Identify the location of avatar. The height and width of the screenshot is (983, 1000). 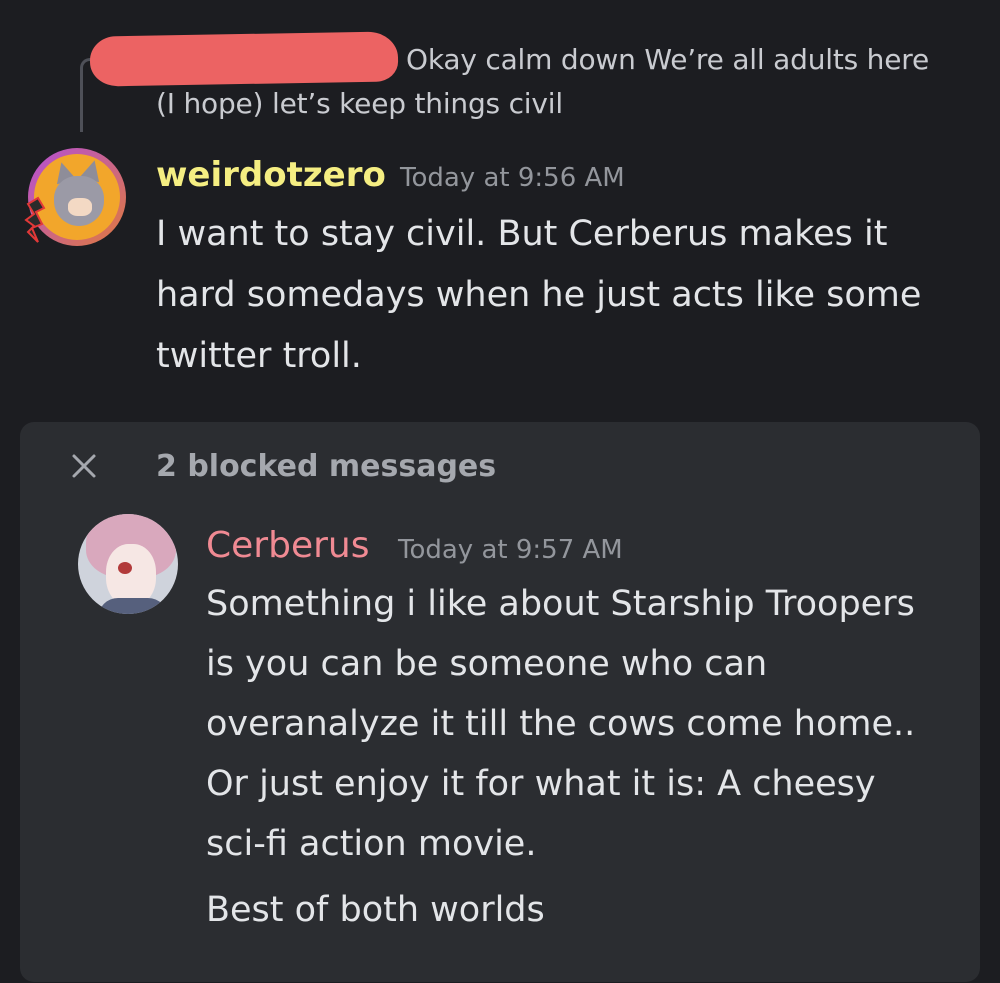
(128, 564).